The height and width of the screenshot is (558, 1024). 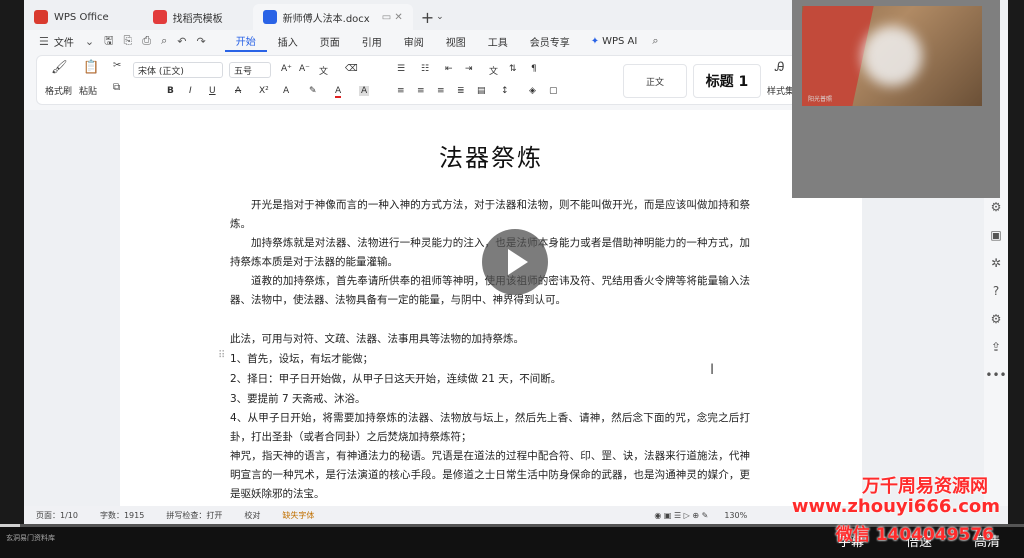 I want to click on menu-item-view: 视图, so click(x=456, y=41).